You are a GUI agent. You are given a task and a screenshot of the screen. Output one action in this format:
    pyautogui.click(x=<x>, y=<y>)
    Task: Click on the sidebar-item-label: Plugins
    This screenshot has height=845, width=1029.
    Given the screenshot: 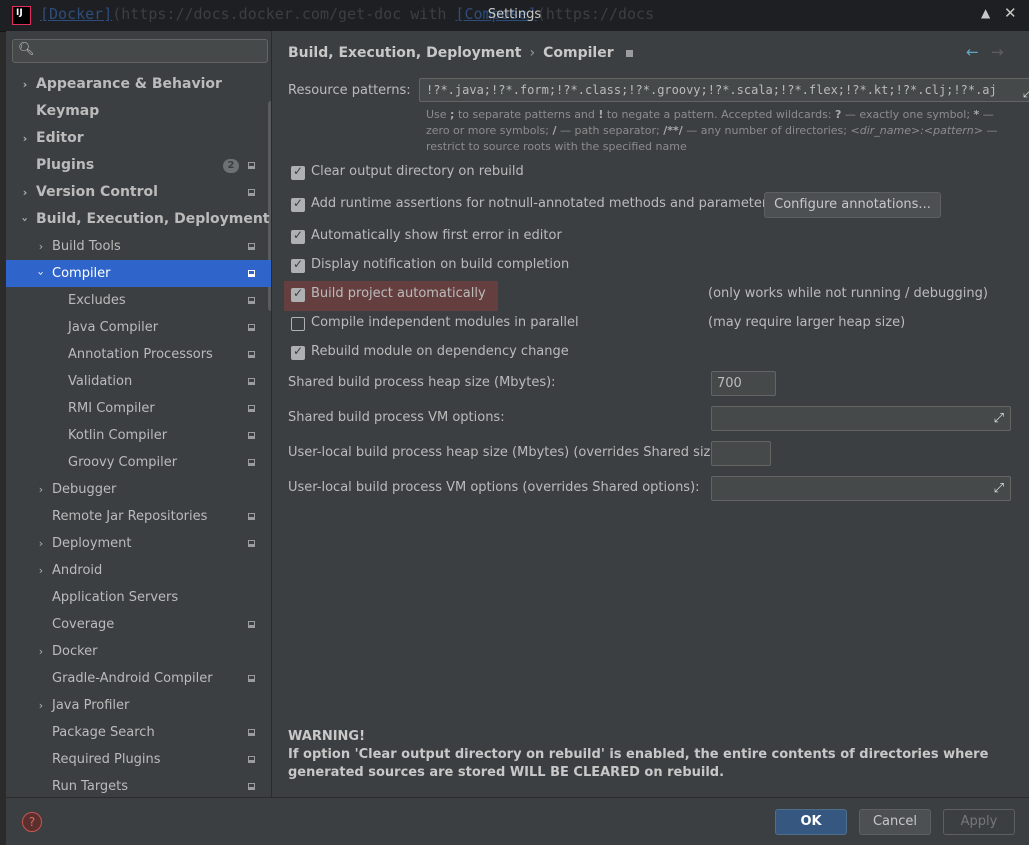 What is the action you would take?
    pyautogui.click(x=65, y=165)
    